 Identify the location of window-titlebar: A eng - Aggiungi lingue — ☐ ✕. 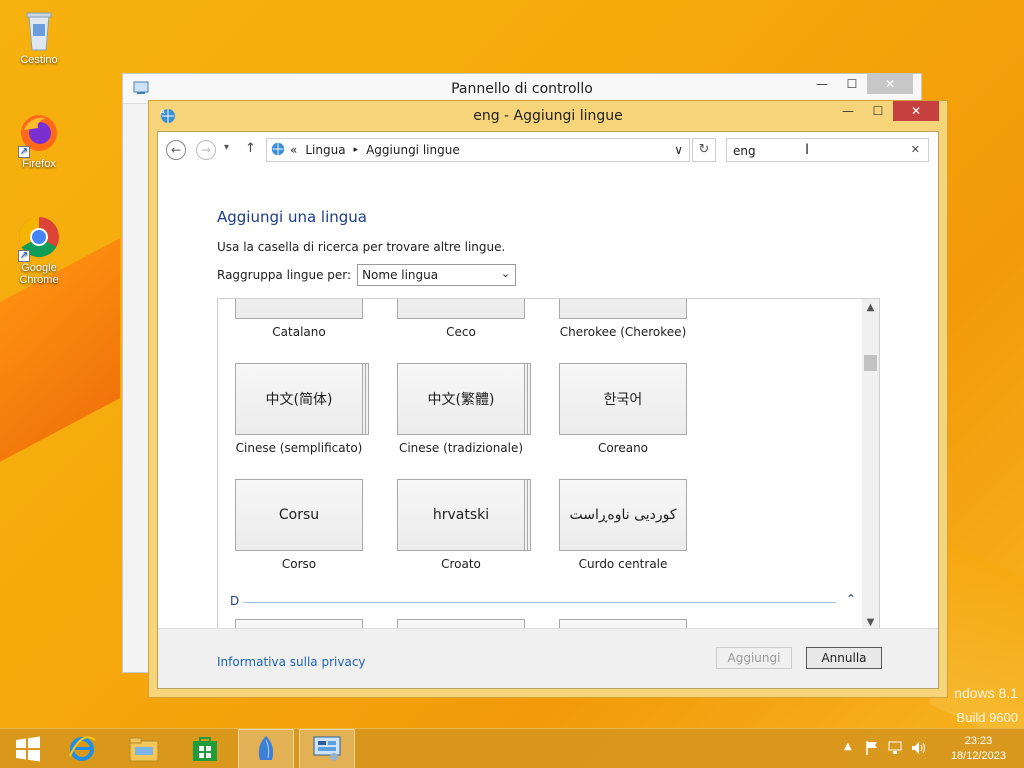
(548, 116).